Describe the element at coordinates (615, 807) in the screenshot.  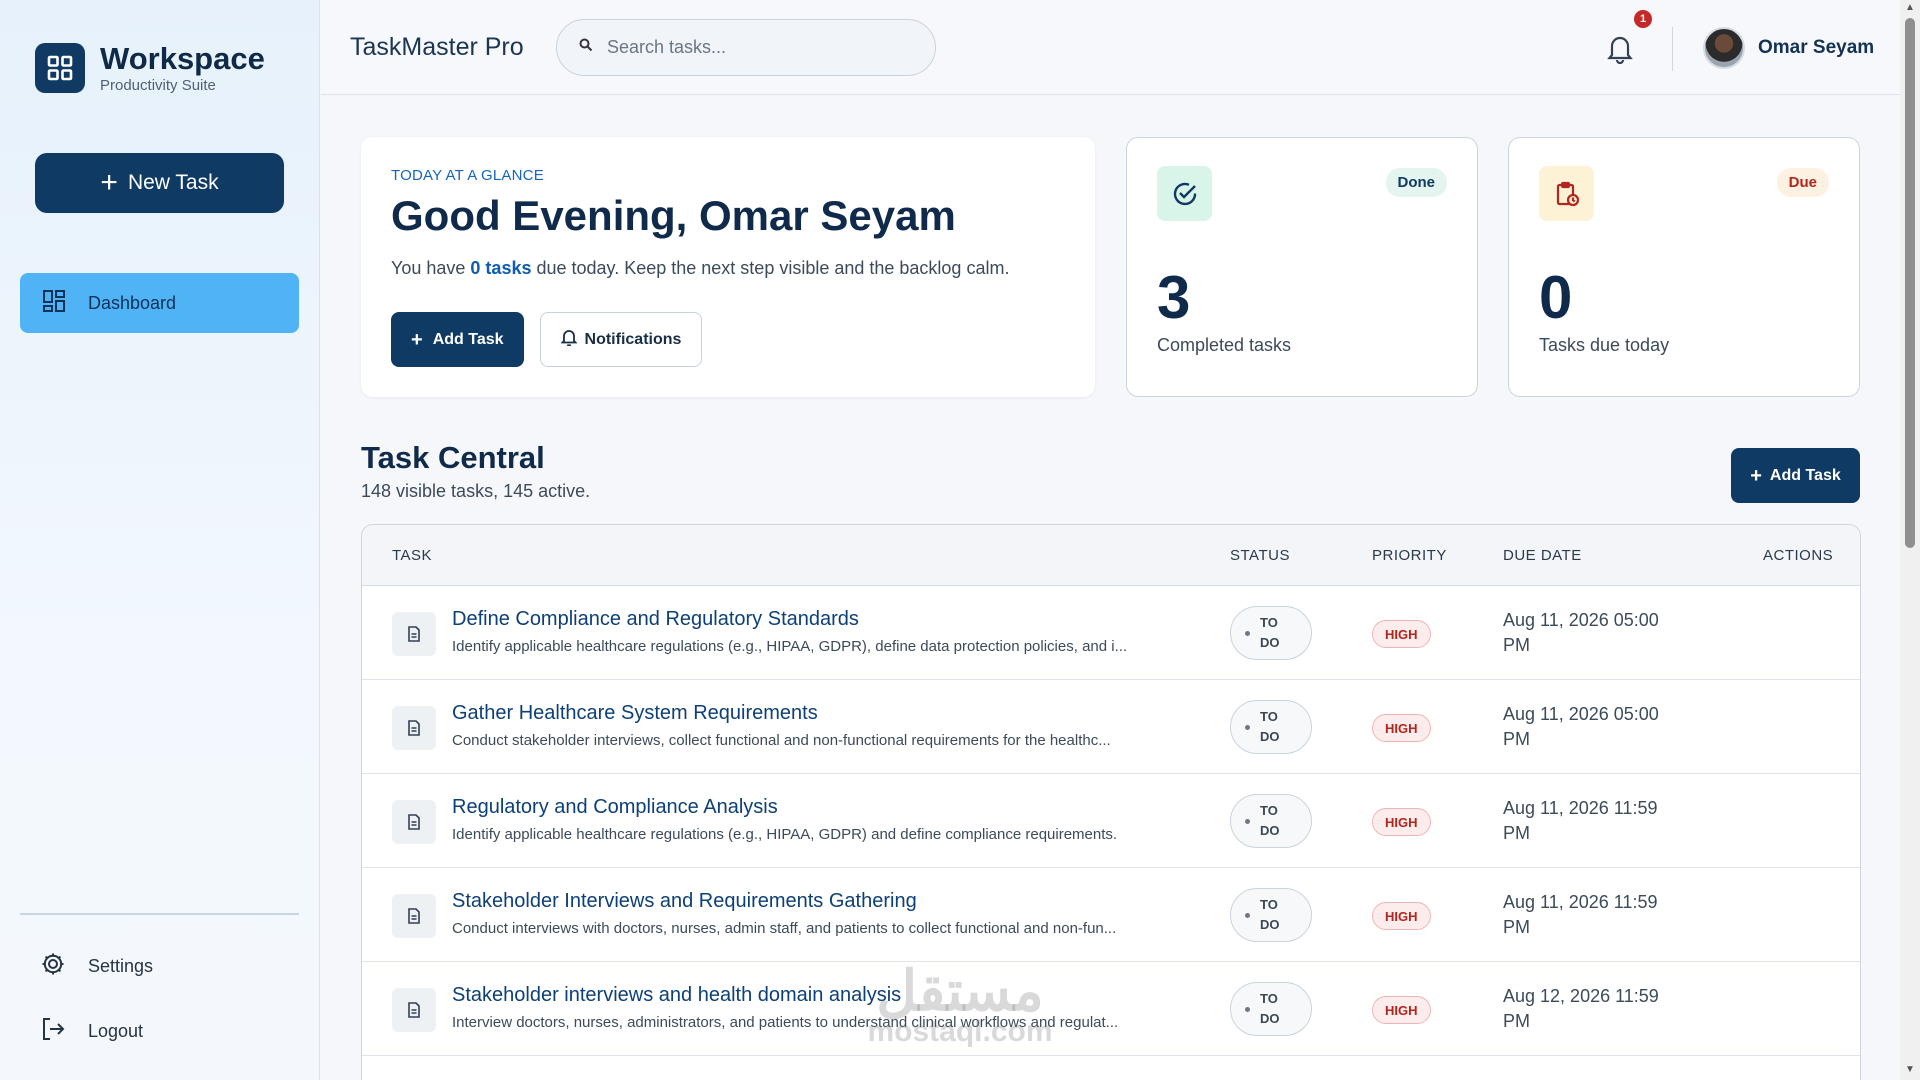
I see `task-title: Regulatory and Compliance Analysis` at that location.